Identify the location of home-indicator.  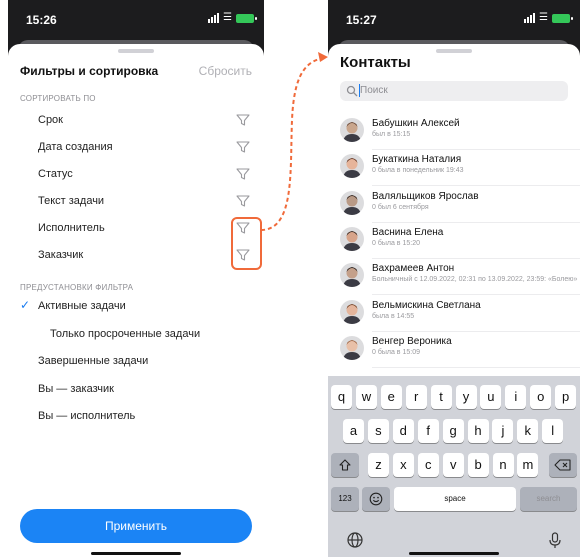
(136, 553).